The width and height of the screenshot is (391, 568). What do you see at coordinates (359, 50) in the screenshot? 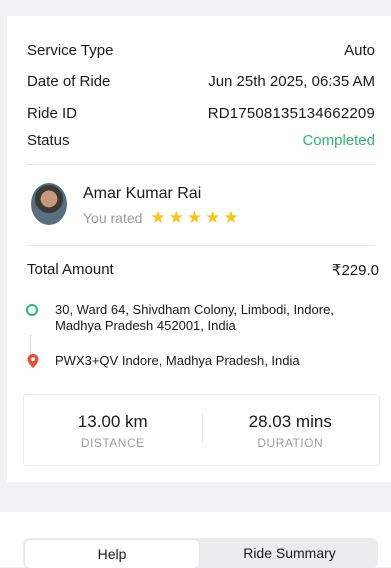
I see `service-type-value: Auto` at bounding box center [359, 50].